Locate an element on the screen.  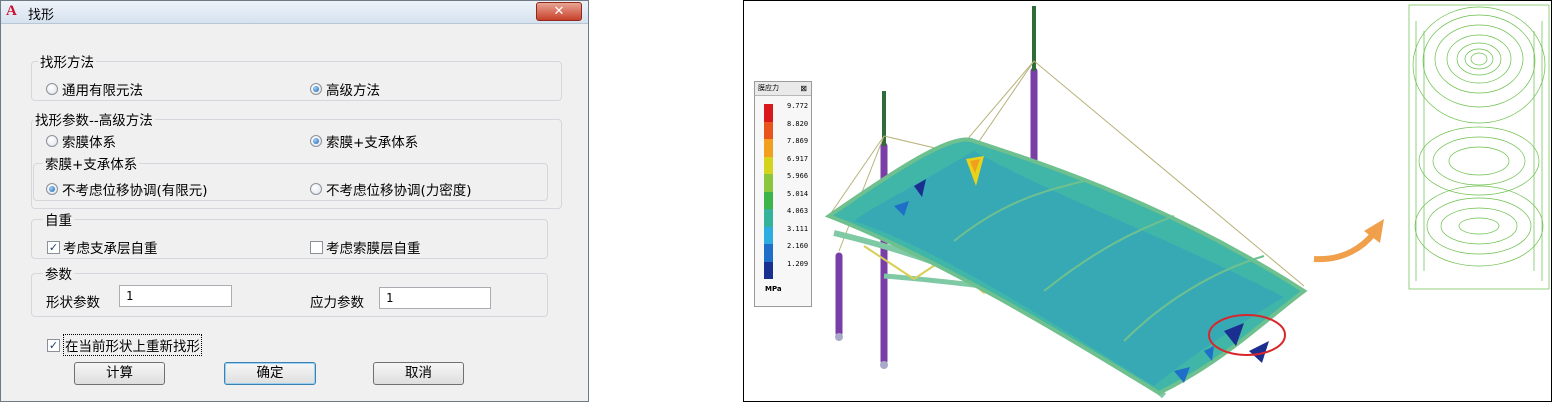
legend-value: 7.869 is located at coordinates (798, 141).